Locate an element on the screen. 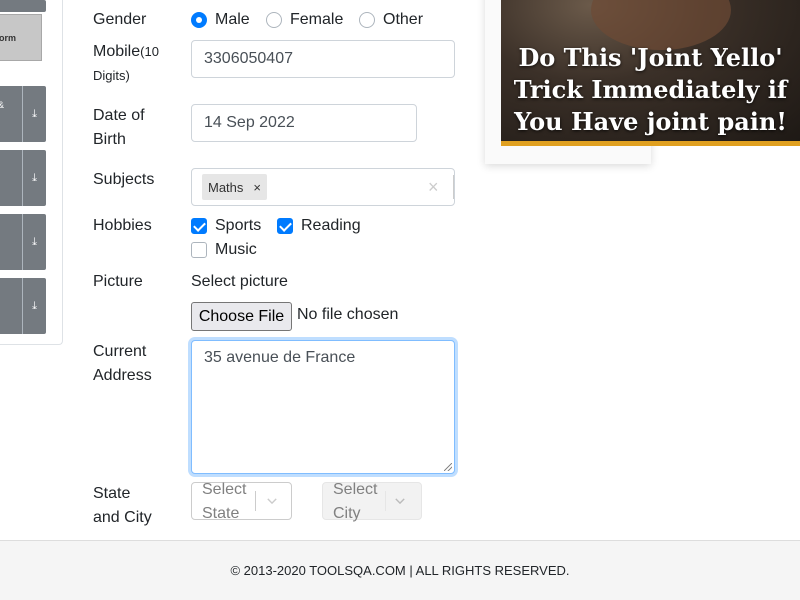 This screenshot has width=800, height=600. subject-tag: Maths × is located at coordinates (234, 187).